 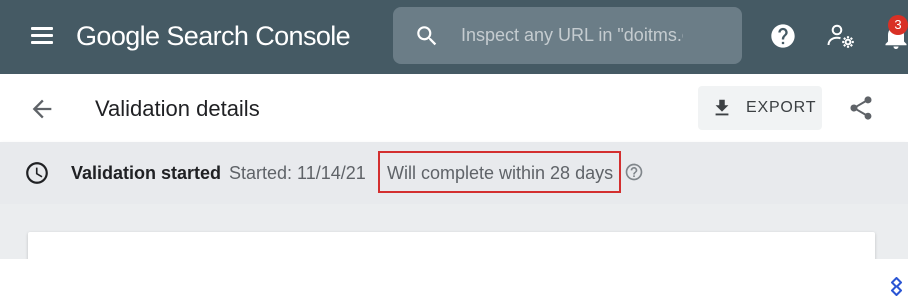 What do you see at coordinates (297, 173) in the screenshot?
I see `started-date: Started: 11/14/21` at bounding box center [297, 173].